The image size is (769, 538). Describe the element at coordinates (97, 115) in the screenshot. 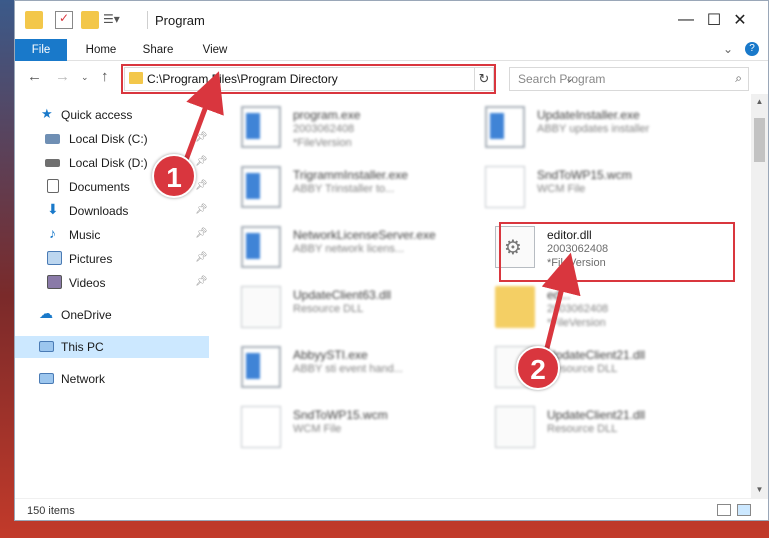

I see `quick-access-label: Quick access` at that location.